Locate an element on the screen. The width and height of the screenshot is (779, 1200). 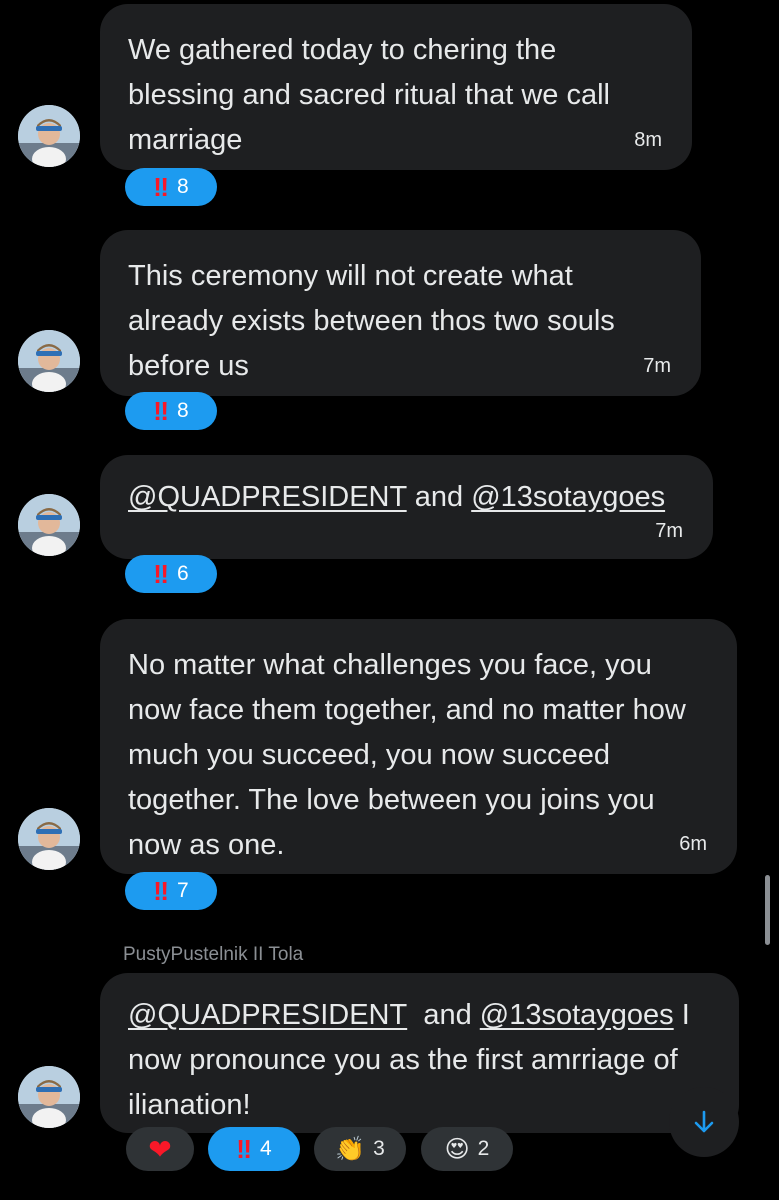
reaction-count: 6 is located at coordinates (183, 573).